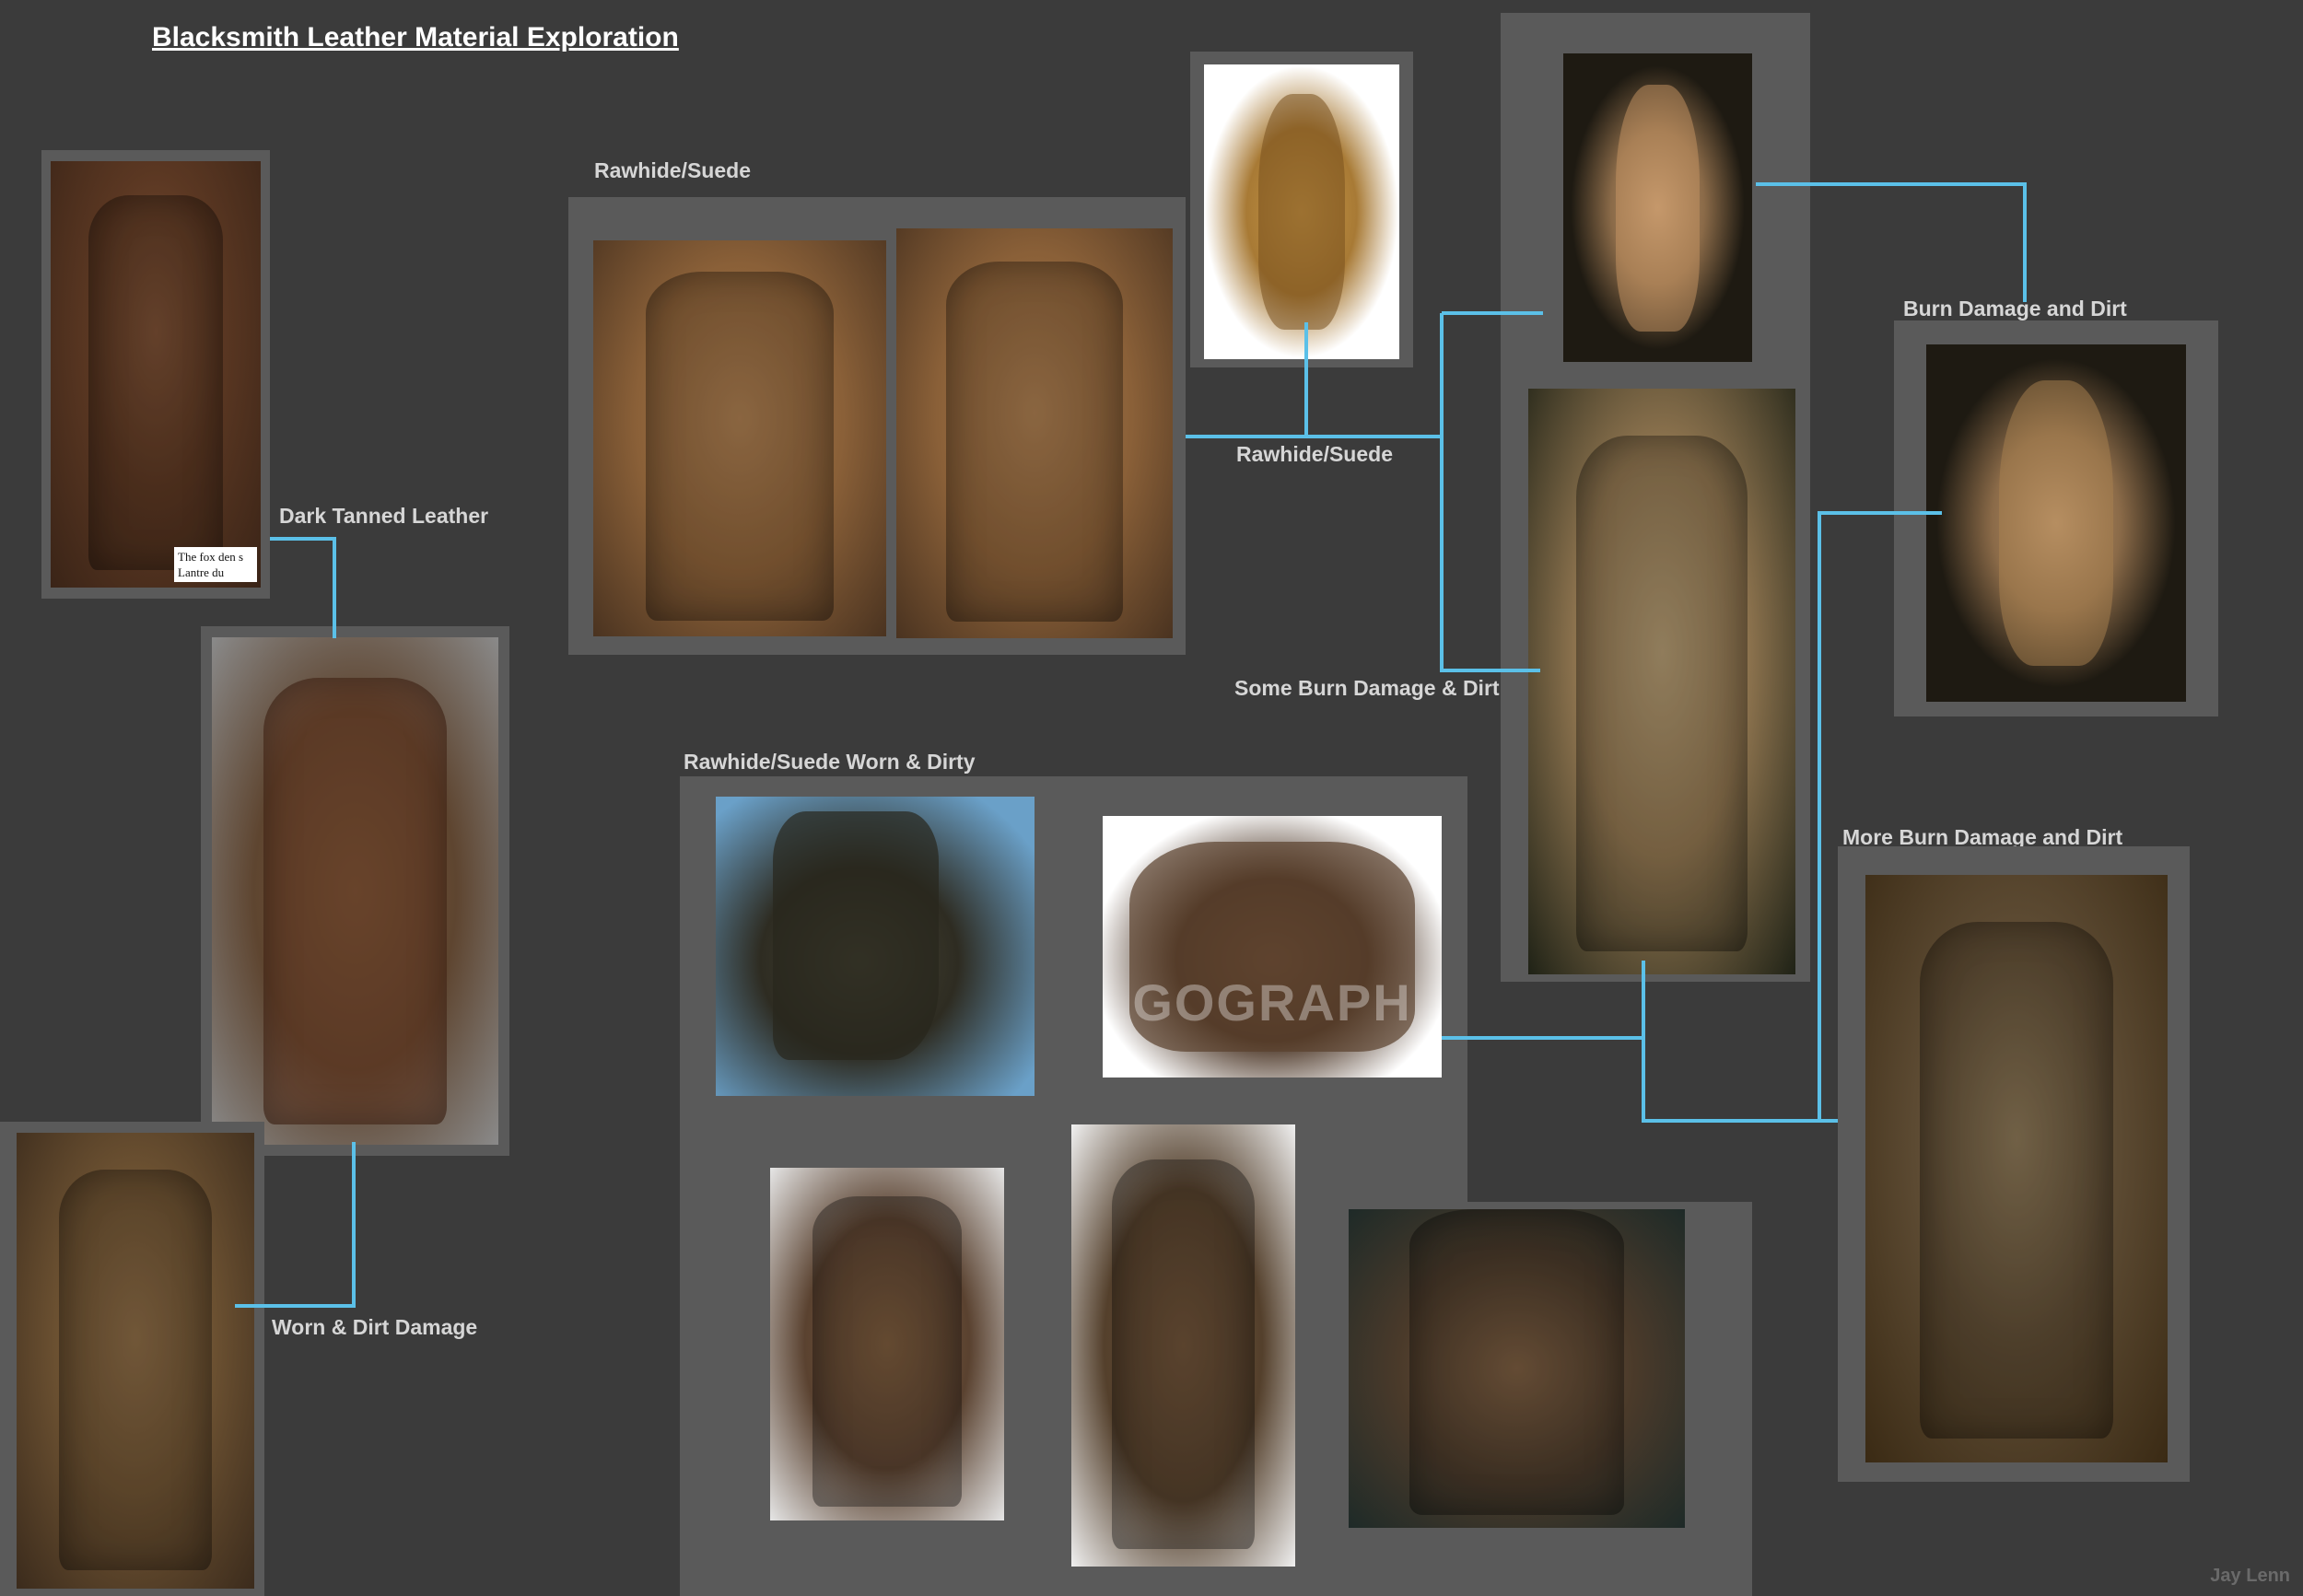  I want to click on yellow-glove-photo, so click(1302, 212).